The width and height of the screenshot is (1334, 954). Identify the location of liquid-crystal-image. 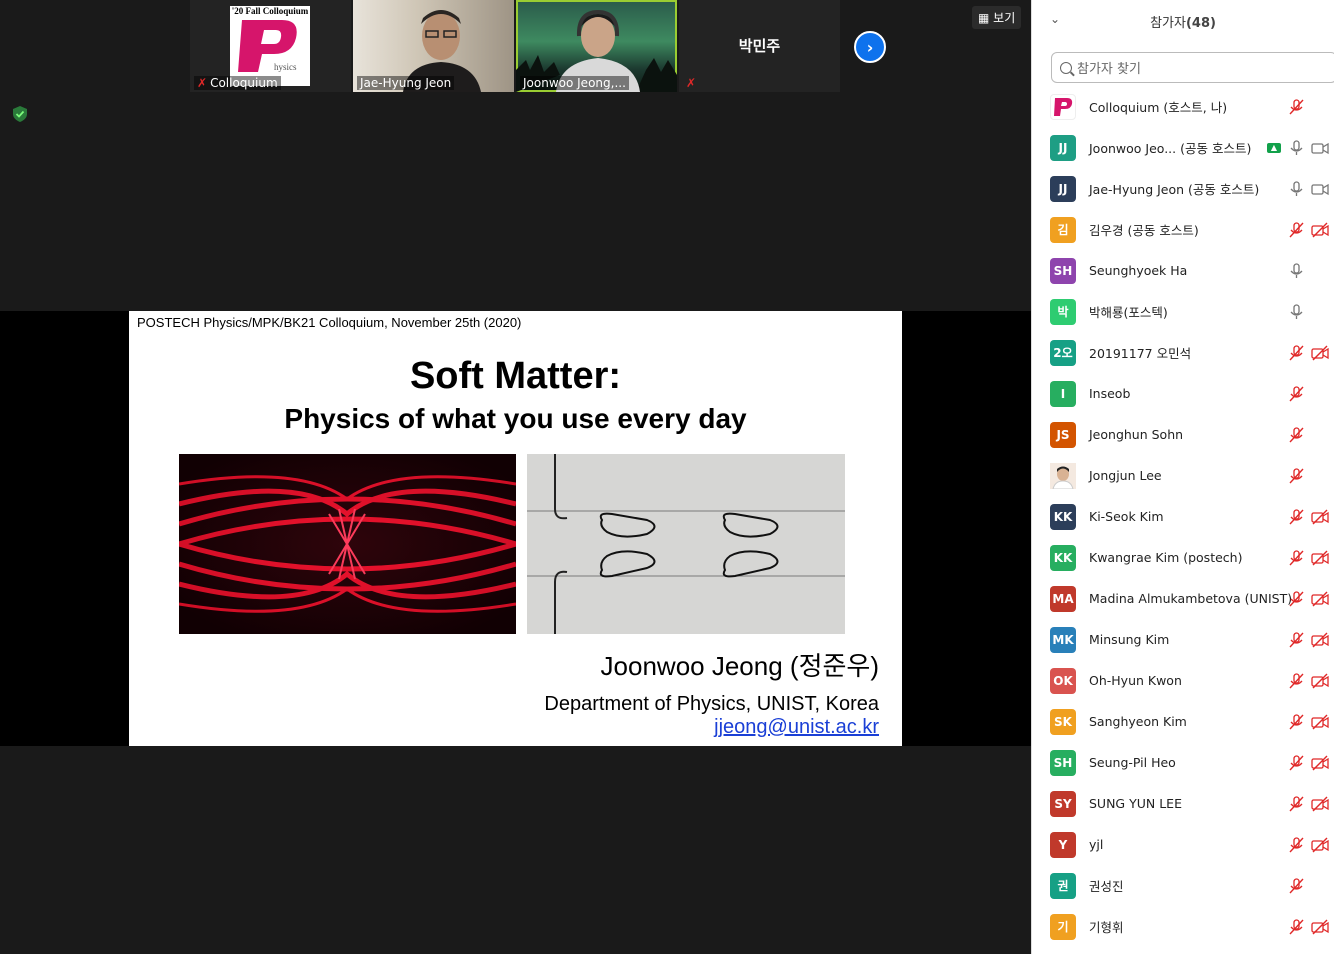
(347, 544).